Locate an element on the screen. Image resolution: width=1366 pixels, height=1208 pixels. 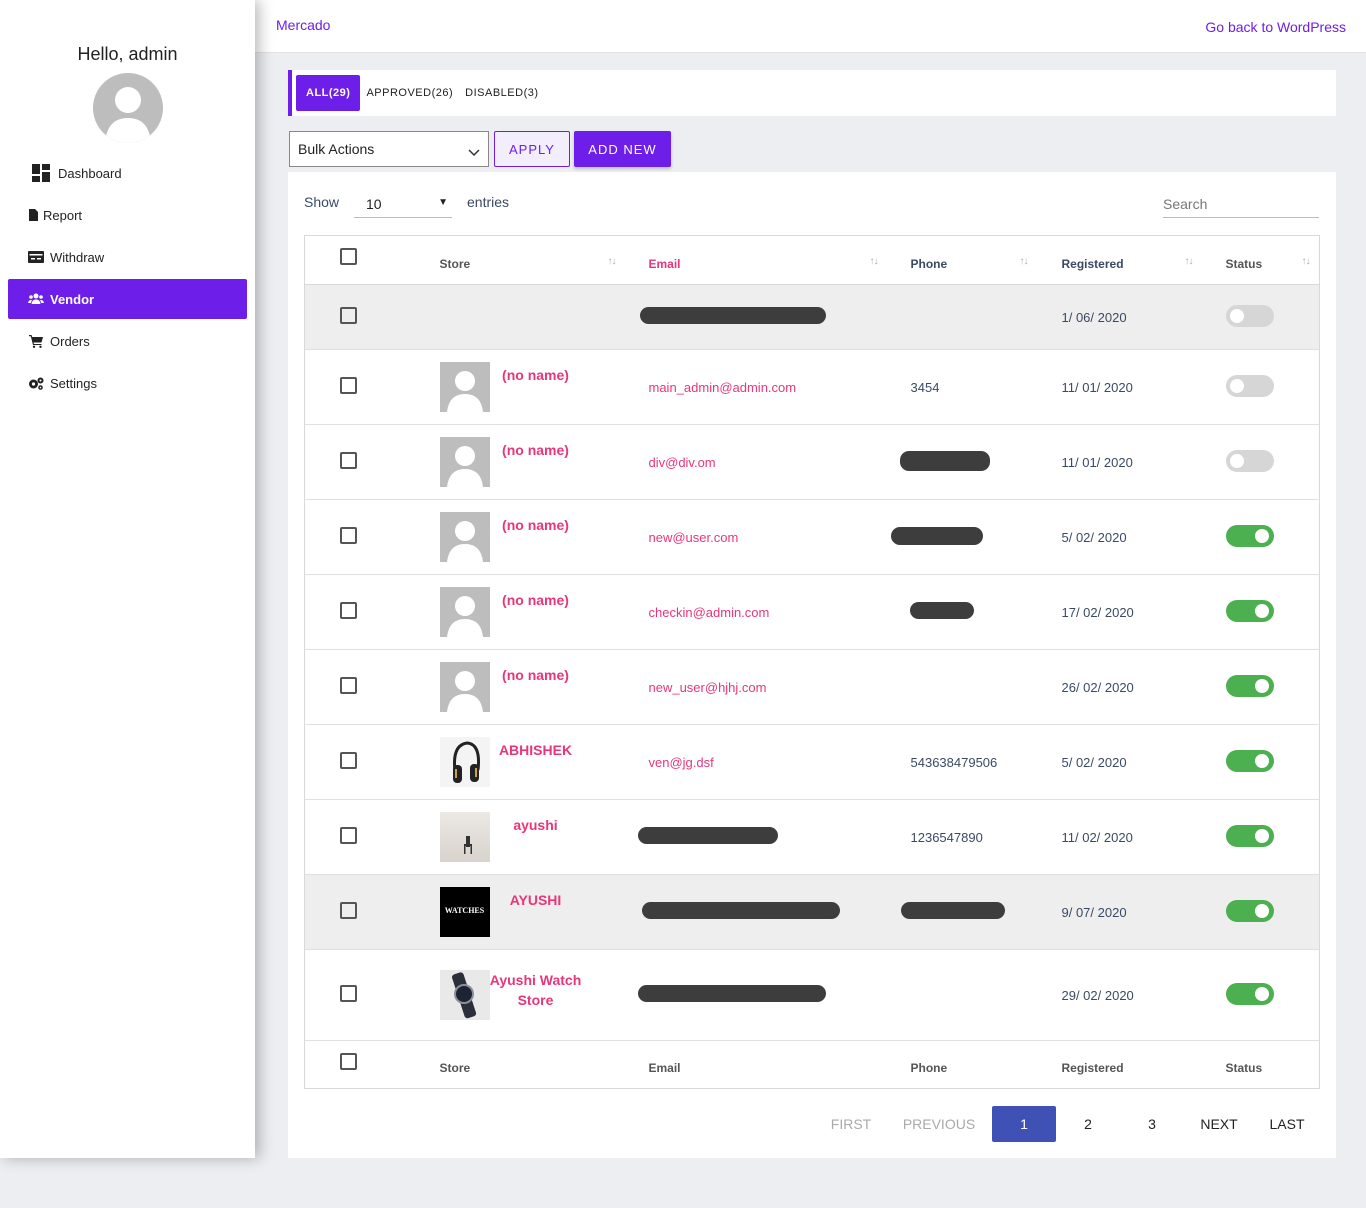
store-avatar-placeholder is located at coordinates (464, 462).